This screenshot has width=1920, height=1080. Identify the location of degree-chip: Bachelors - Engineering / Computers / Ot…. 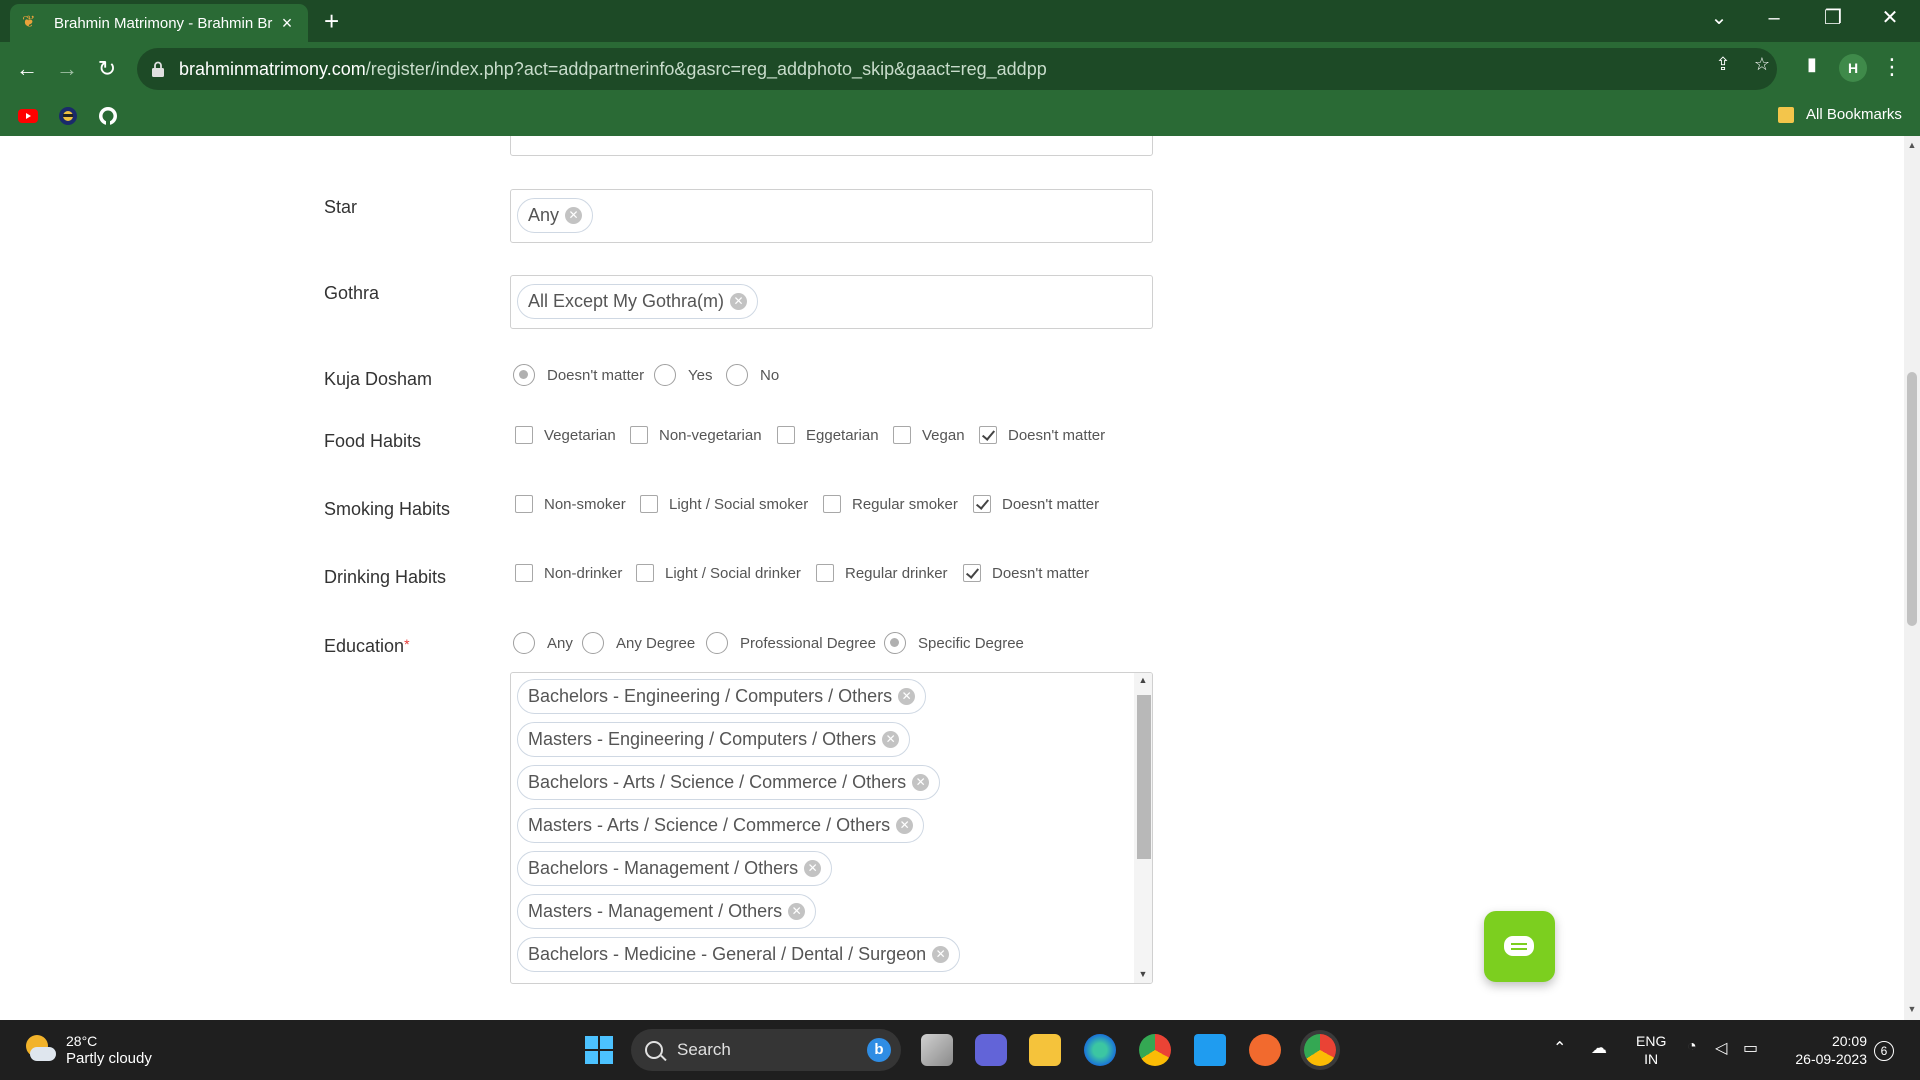
(722, 696).